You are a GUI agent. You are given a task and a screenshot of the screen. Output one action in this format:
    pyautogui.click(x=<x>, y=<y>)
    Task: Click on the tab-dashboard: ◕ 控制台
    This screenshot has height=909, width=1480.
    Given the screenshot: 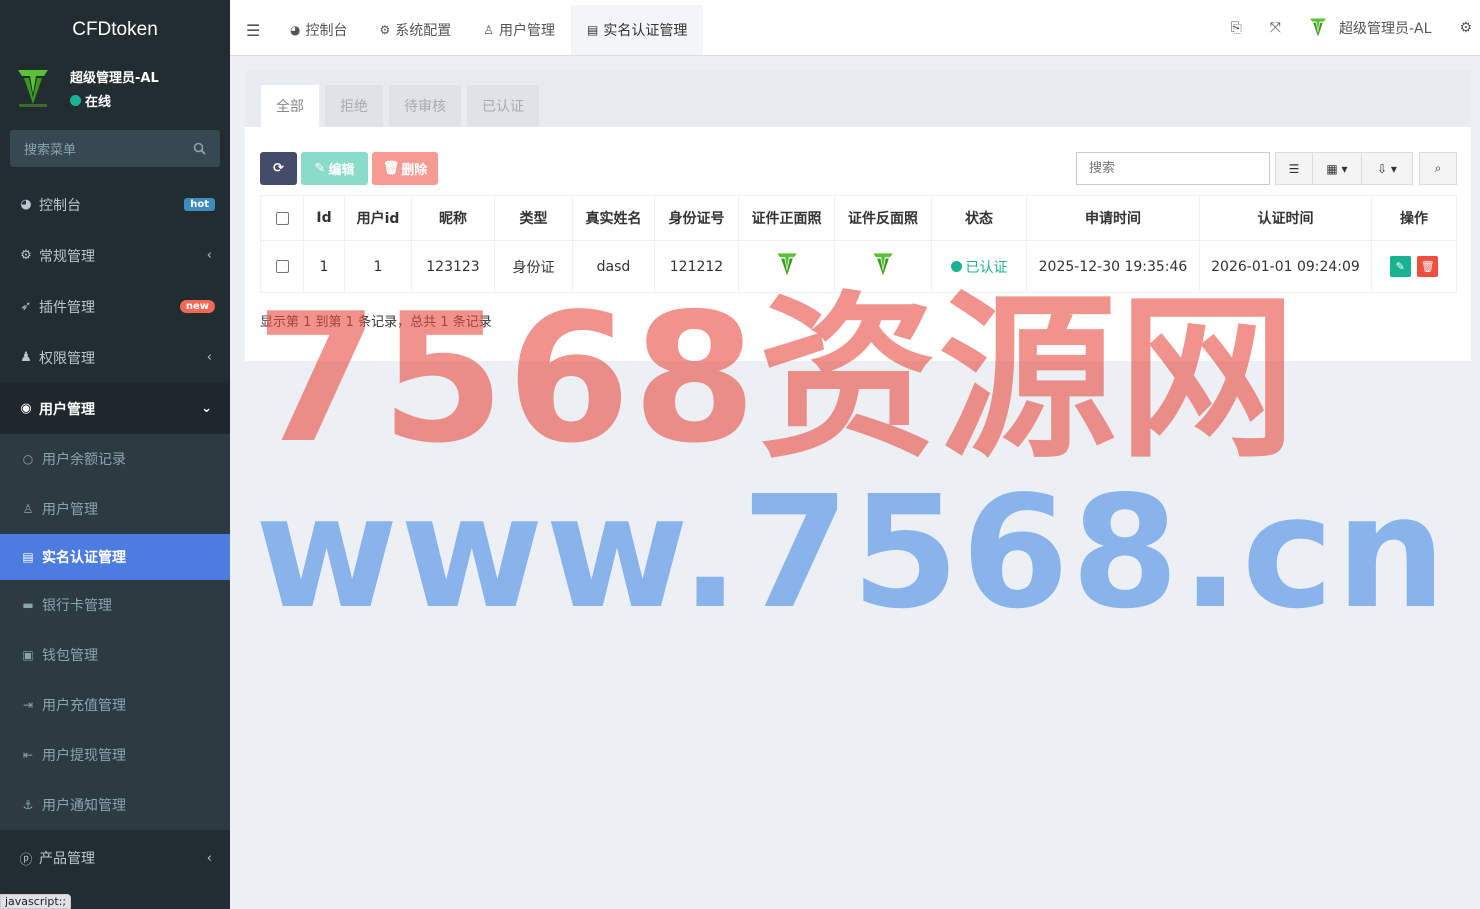 What is the action you would take?
    pyautogui.click(x=318, y=30)
    